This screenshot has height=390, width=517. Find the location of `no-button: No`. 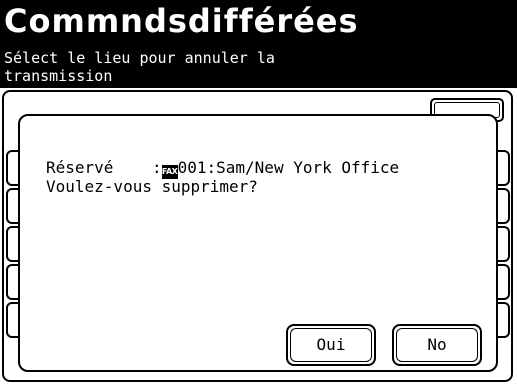

no-button: No is located at coordinates (437, 345).